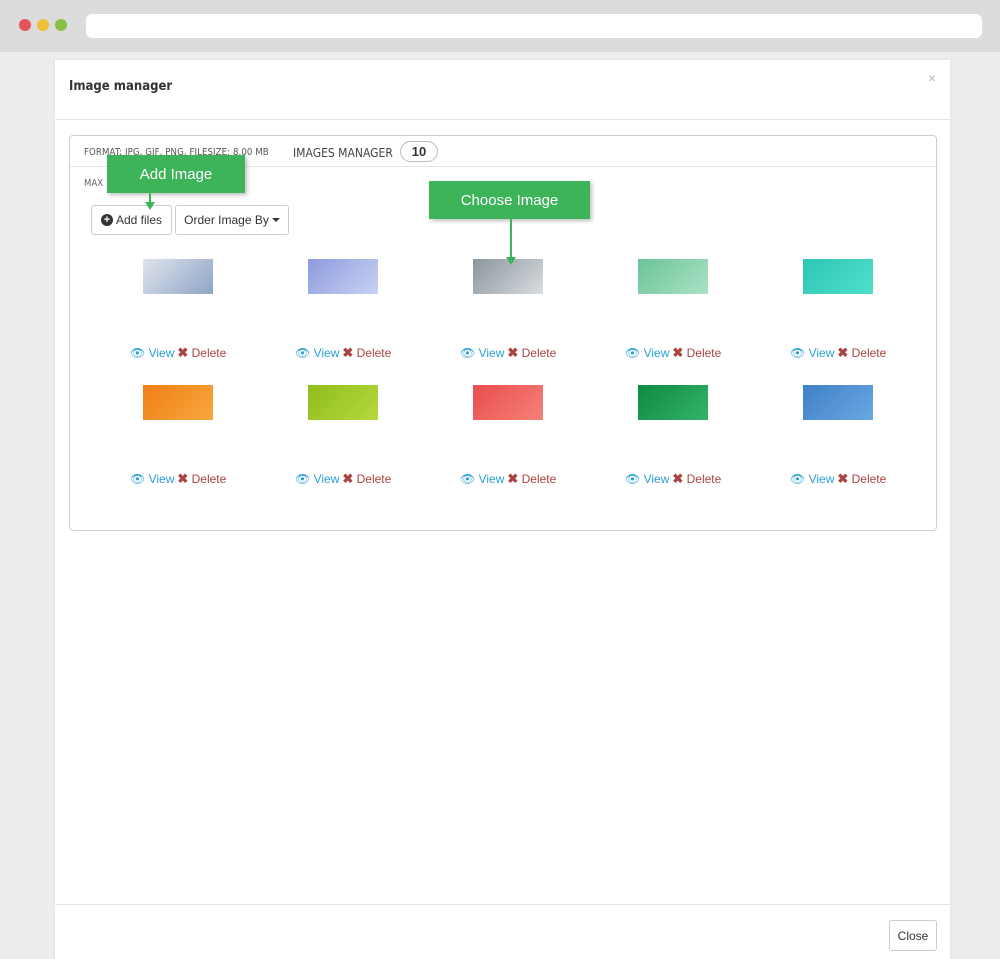 This screenshot has width=1000, height=959. I want to click on choose-image-callout: Choose Image, so click(509, 200).